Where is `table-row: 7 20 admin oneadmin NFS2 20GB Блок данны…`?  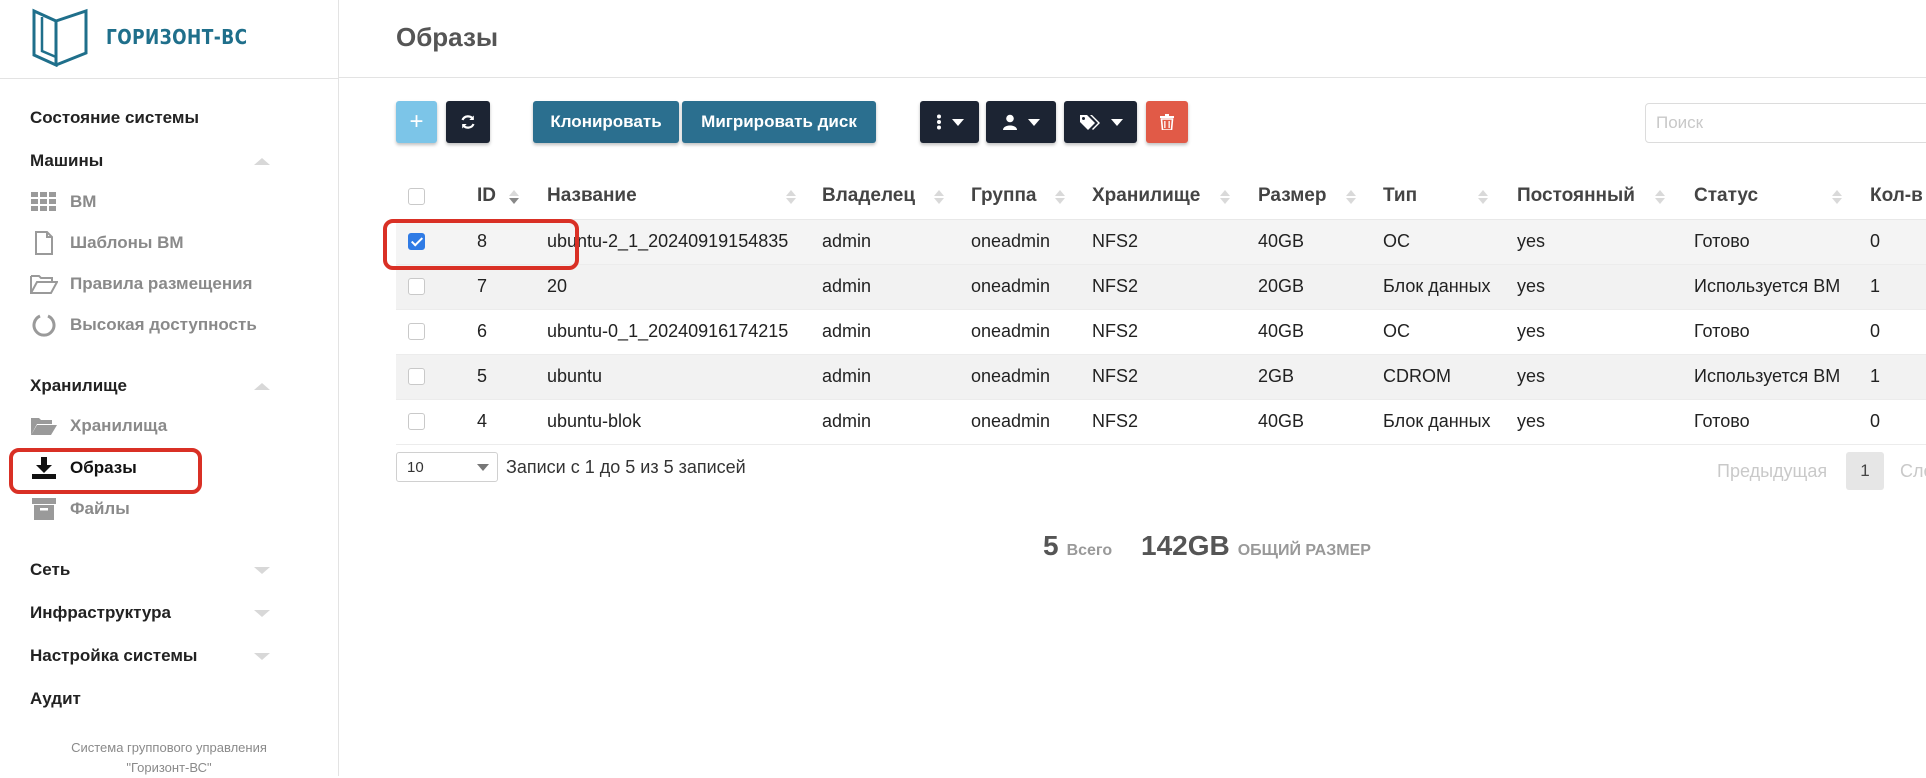 table-row: 7 20 admin oneadmin NFS2 20GB Блок данны… is located at coordinates (1161, 287).